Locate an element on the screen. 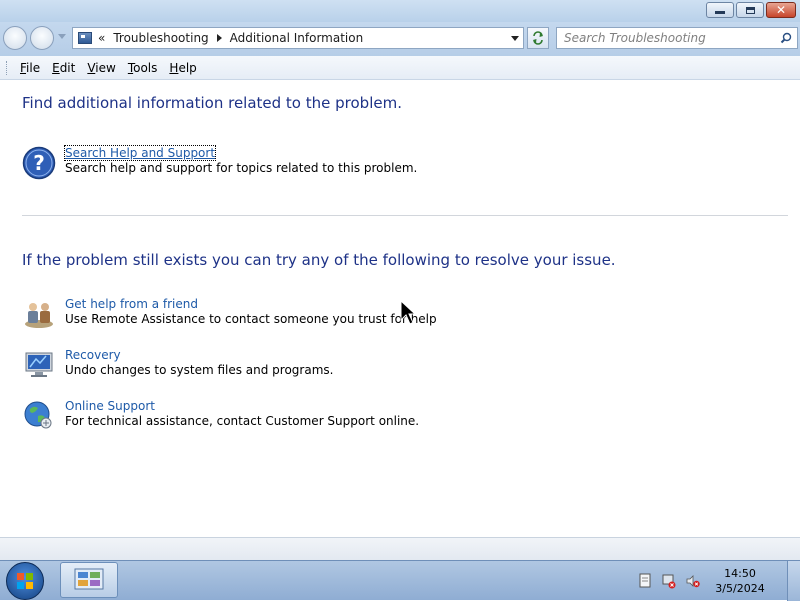 Image resolution: width=800 pixels, height=602 pixels. clock: 14:50 3/5/2024 is located at coordinates (740, 581).